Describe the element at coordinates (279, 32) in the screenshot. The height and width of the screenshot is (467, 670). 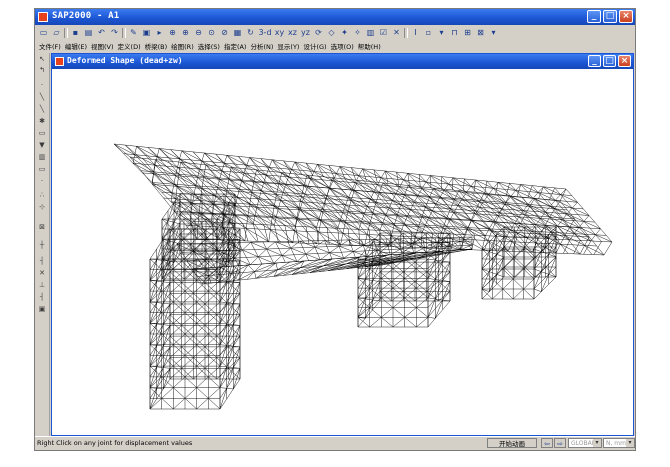
I see `view-xy-button: xy` at that location.